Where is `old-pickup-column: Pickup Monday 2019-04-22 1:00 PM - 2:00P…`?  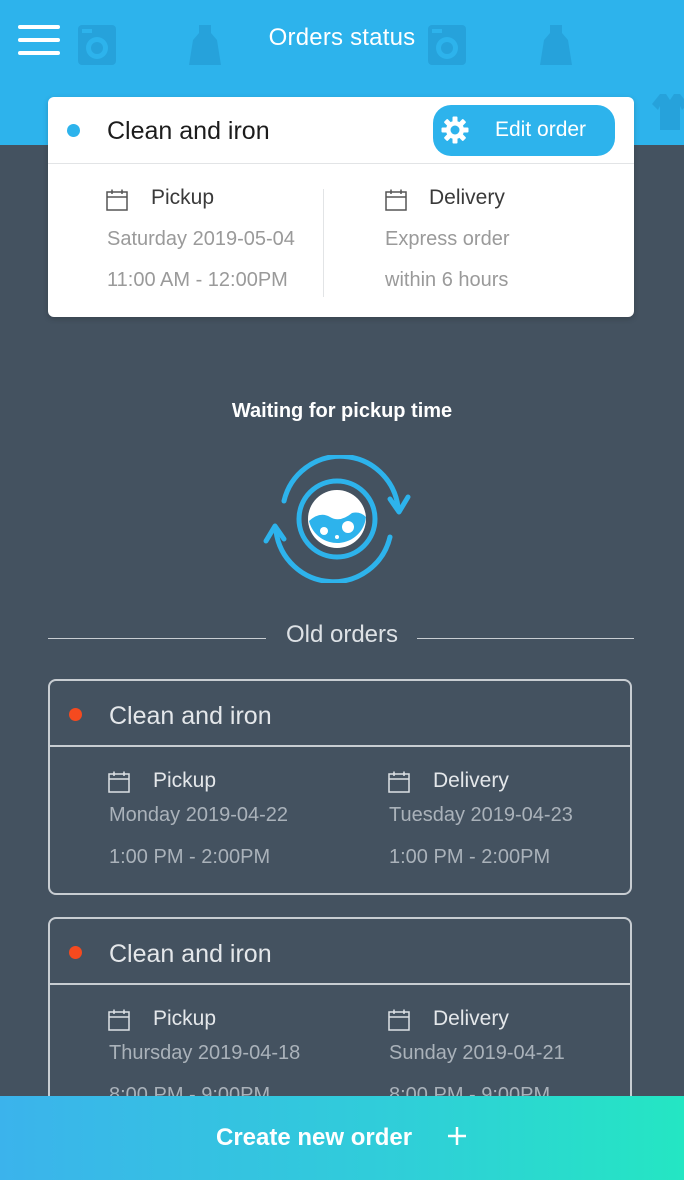 old-pickup-column: Pickup Monday 2019-04-22 1:00 PM - 2:00P… is located at coordinates (190, 822).